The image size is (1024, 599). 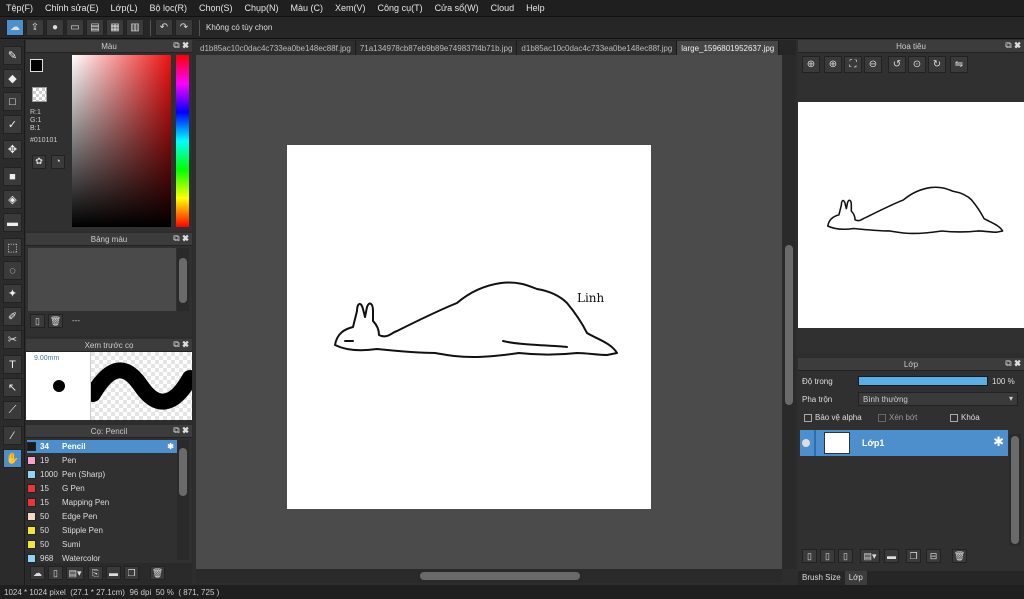 I want to click on palette-swatch-area, so click(x=102, y=279).